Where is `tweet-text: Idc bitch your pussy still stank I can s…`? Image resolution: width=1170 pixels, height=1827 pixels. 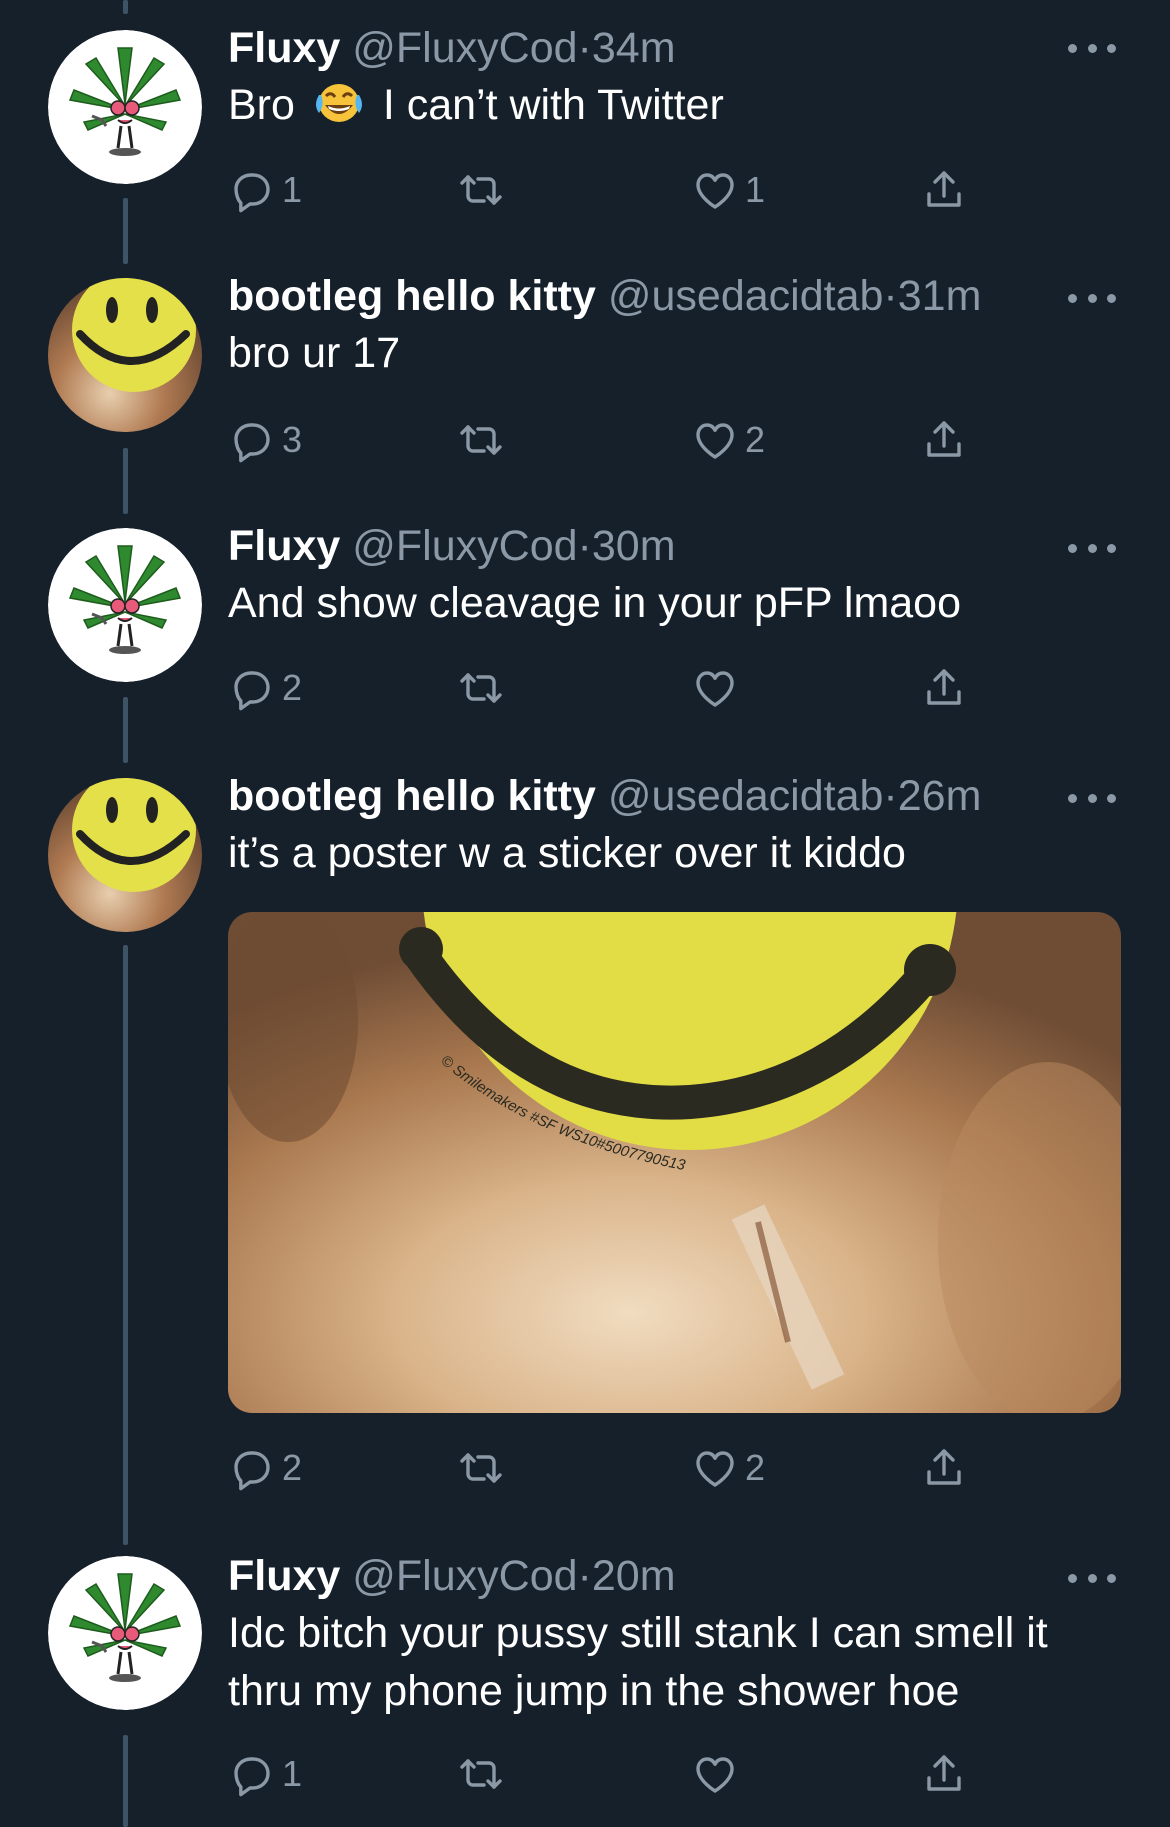
tweet-text: Idc bitch your pussy still stank I can s… is located at coordinates (638, 1662).